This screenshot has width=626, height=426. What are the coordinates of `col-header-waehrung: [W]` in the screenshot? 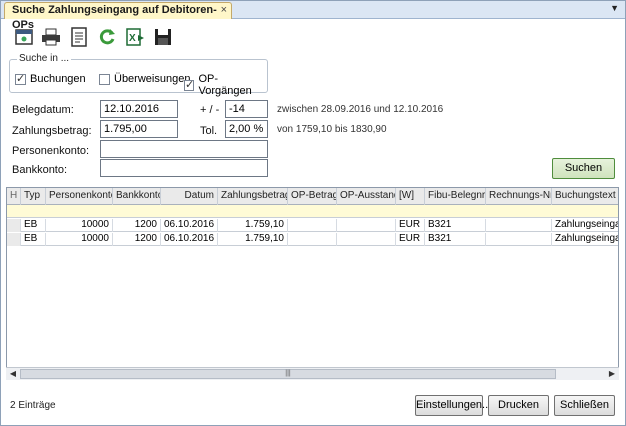 It's located at (410, 196).